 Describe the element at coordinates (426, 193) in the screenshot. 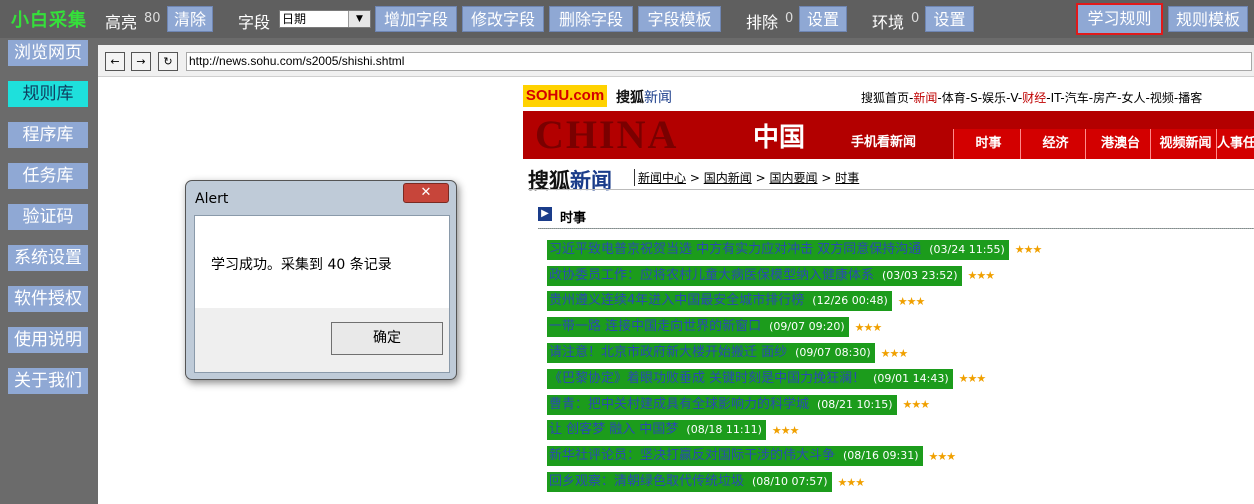

I see `close-icon: ✕` at that location.